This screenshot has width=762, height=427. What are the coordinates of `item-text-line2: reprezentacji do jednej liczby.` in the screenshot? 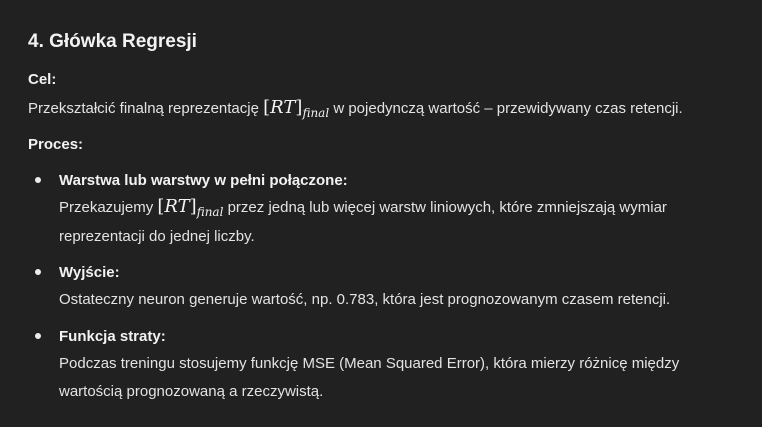 It's located at (157, 236).